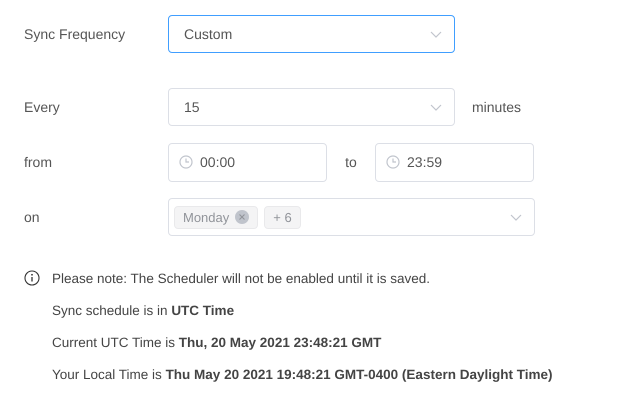 Image resolution: width=631 pixels, height=402 pixels. Describe the element at coordinates (497, 107) in the screenshot. I see `unit-label: minutes` at that location.